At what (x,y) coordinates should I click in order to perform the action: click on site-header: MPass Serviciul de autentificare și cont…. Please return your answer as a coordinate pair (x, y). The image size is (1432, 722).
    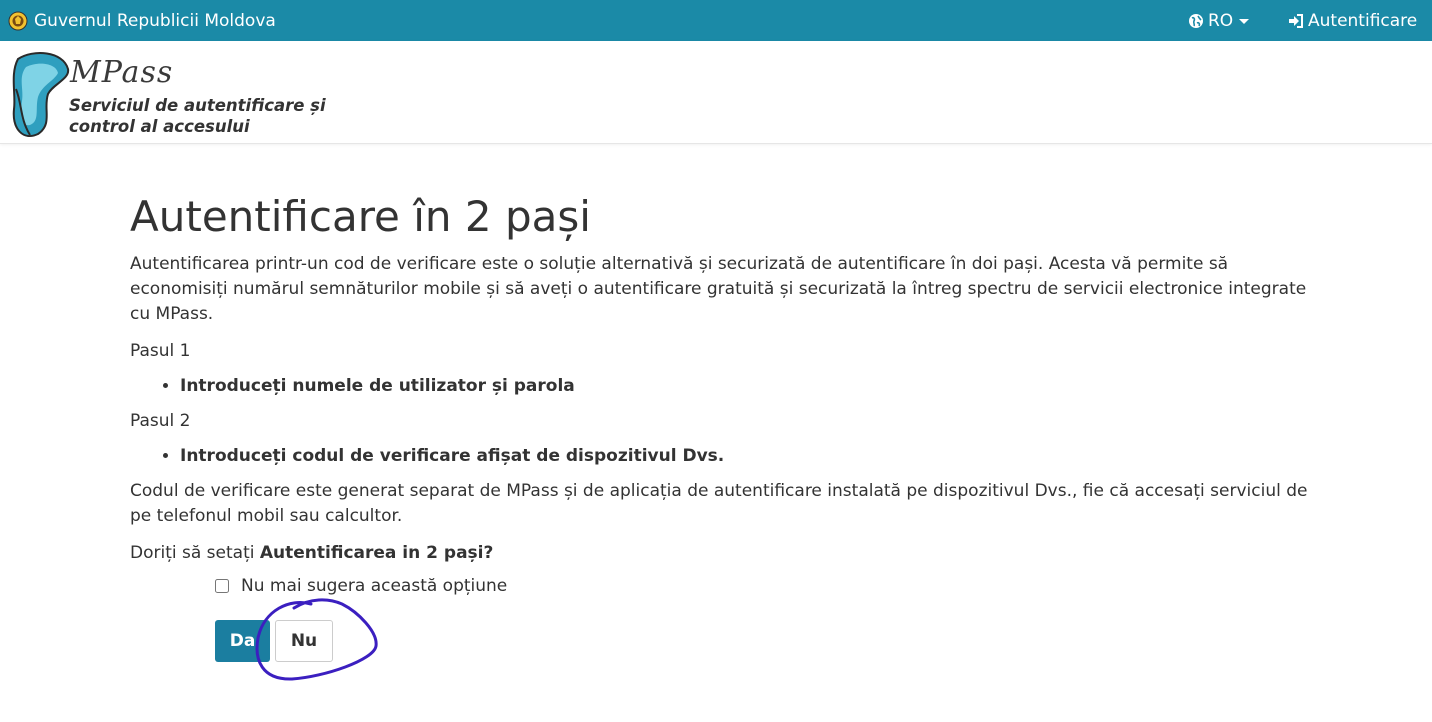
    Looking at the image, I should click on (716, 92).